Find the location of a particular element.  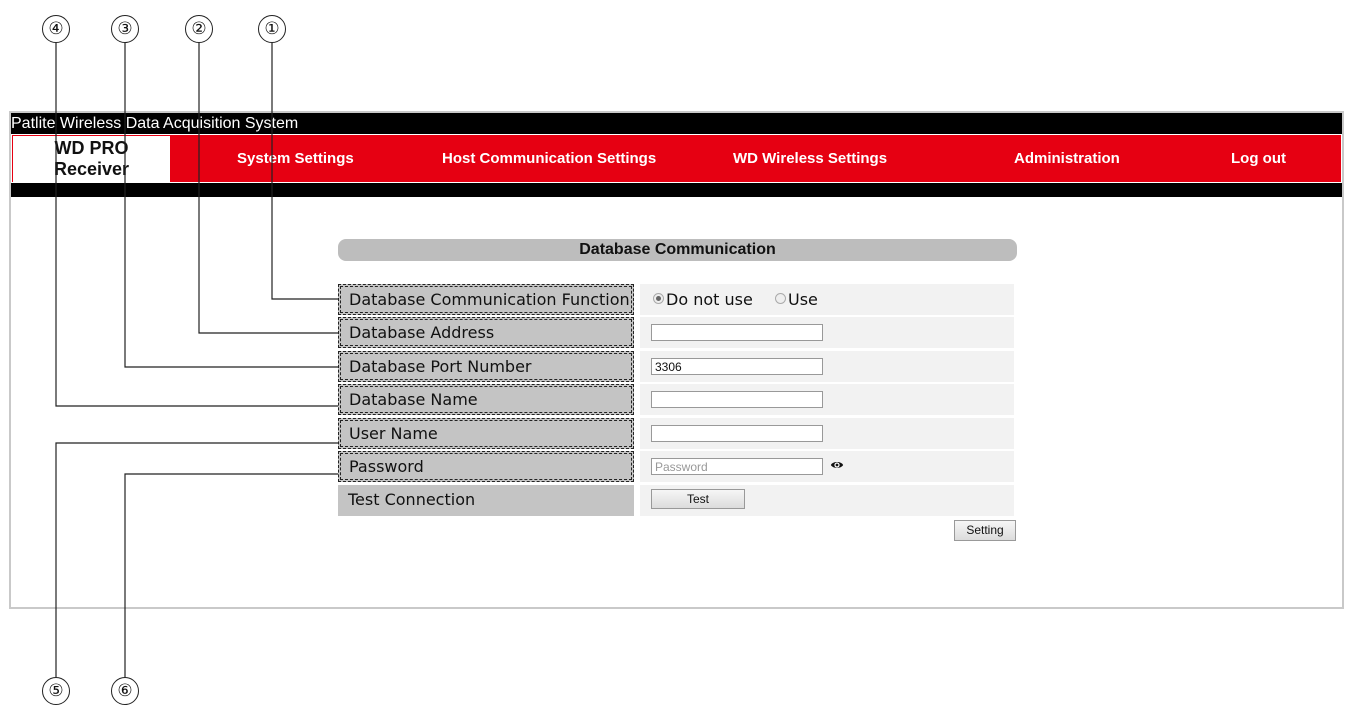

logo: WD PRO Receiver is located at coordinates (91, 159).